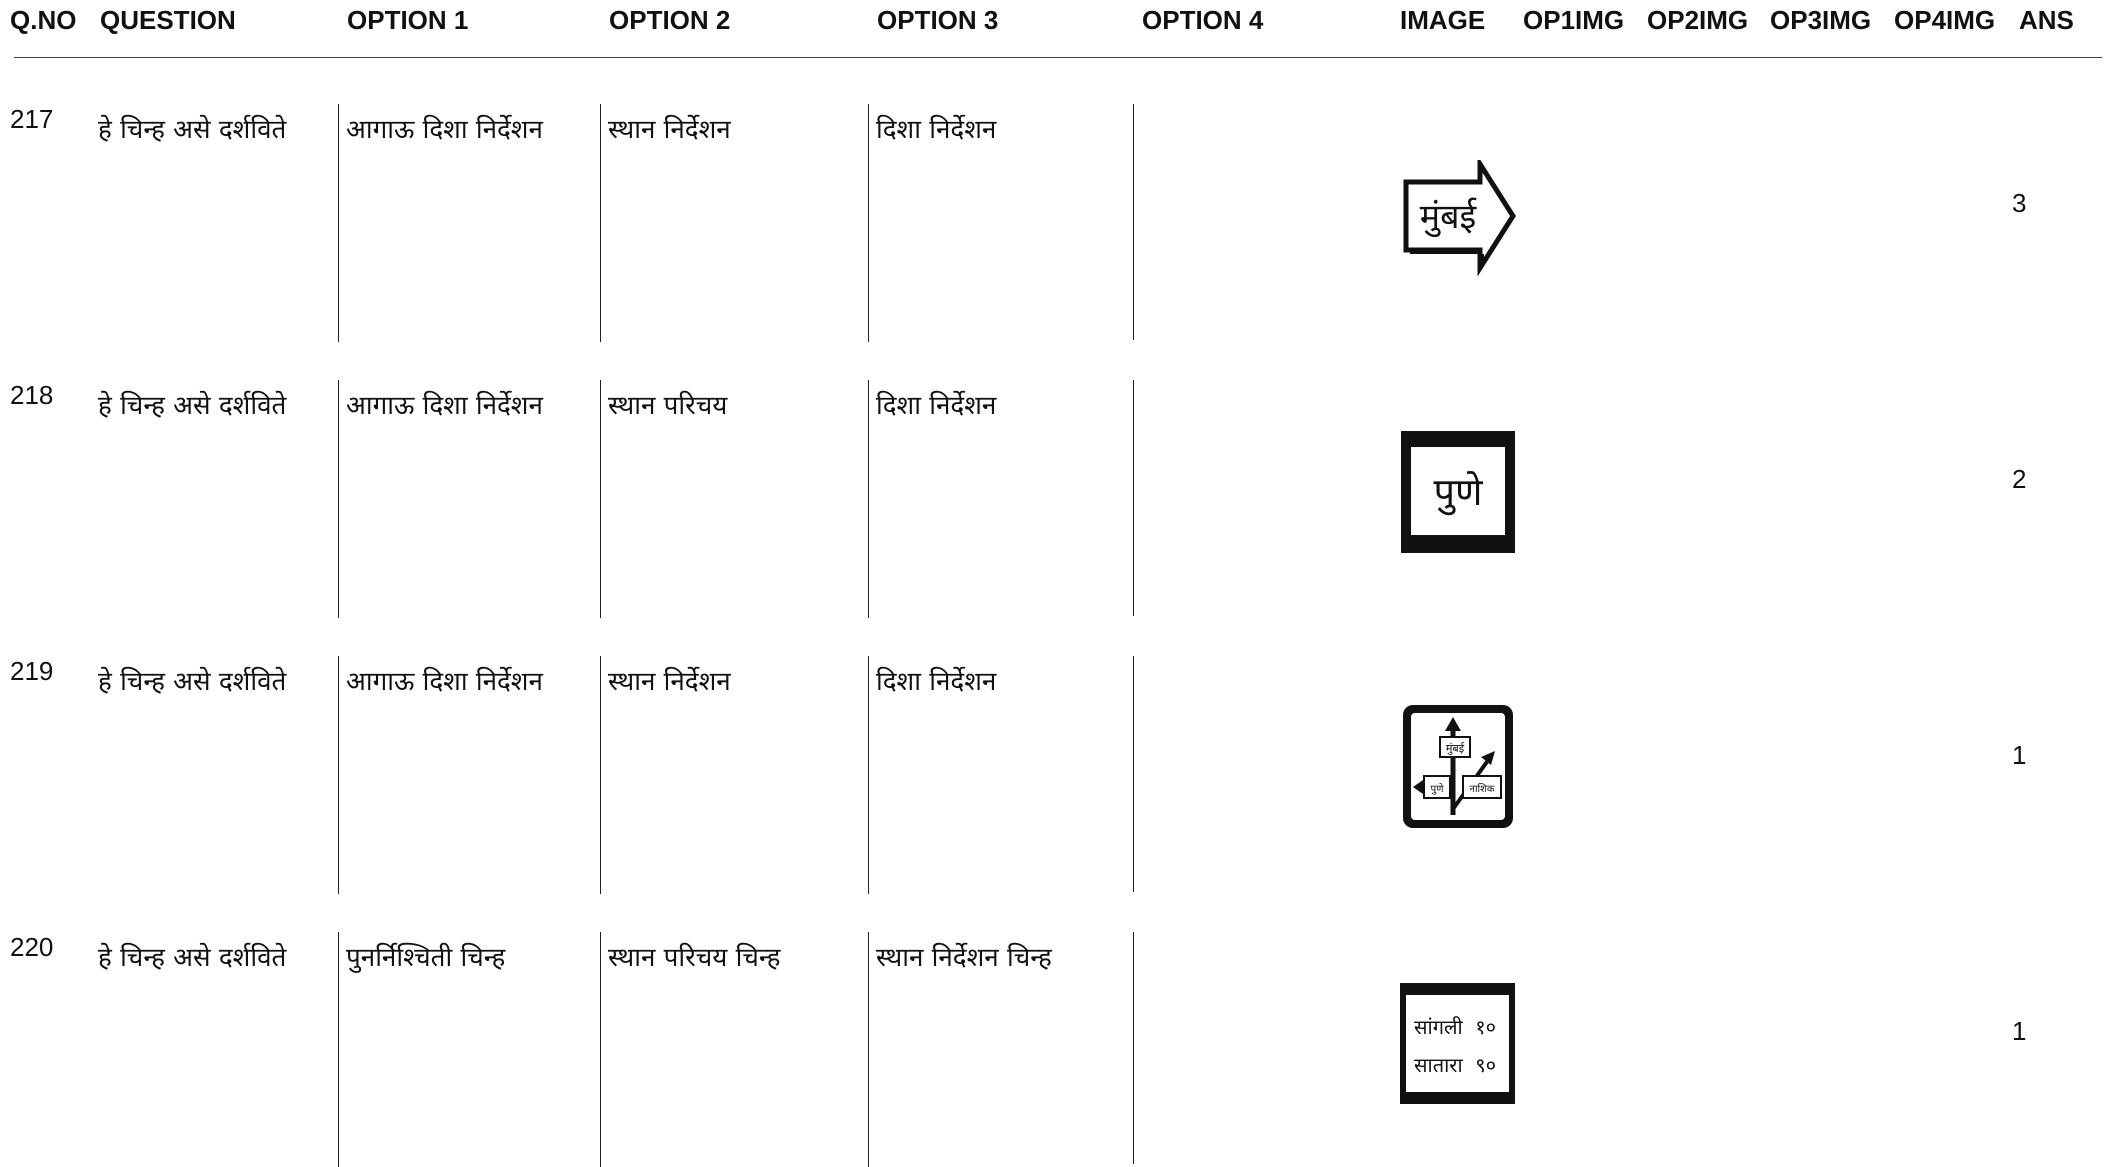 The image size is (2109, 1167). What do you see at coordinates (1457, 1043) in the screenshot?
I see `distance-sign-icon: सांगली १० सातारा ९०` at bounding box center [1457, 1043].